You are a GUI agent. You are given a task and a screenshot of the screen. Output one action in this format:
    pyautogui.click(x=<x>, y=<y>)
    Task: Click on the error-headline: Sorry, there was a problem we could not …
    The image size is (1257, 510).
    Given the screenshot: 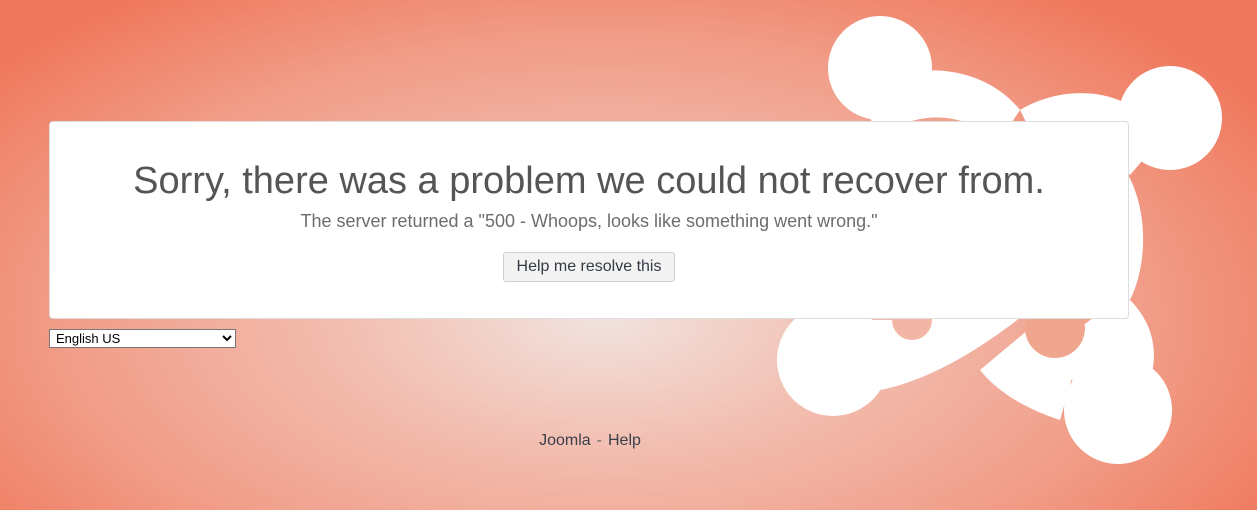 What is the action you would take?
    pyautogui.click(x=589, y=181)
    